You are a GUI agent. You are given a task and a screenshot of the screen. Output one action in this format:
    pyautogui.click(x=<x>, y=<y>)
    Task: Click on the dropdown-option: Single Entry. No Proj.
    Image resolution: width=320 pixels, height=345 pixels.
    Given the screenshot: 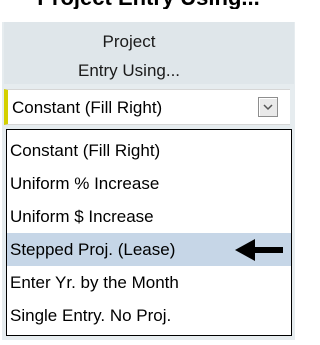 What is the action you would take?
    pyautogui.click(x=149, y=315)
    